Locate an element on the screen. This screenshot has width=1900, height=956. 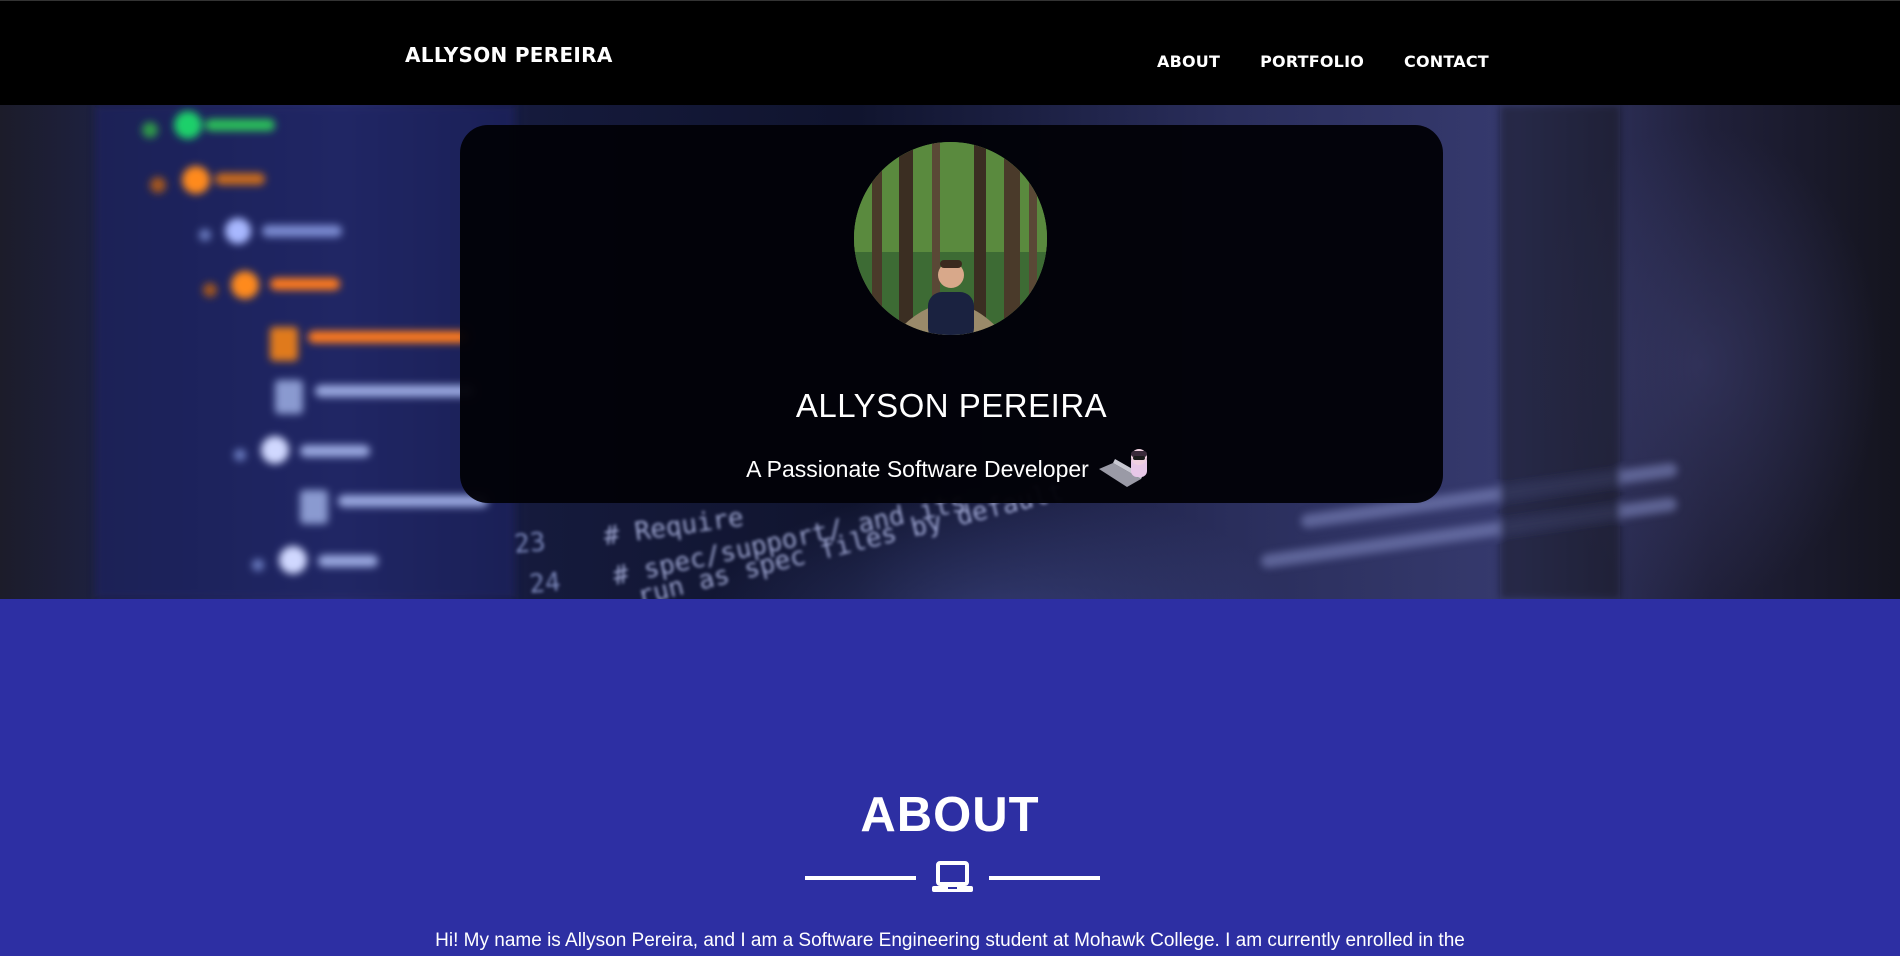
nav-links: ABOUT PORTFOLIO CONTACT is located at coordinates (1343, 61).